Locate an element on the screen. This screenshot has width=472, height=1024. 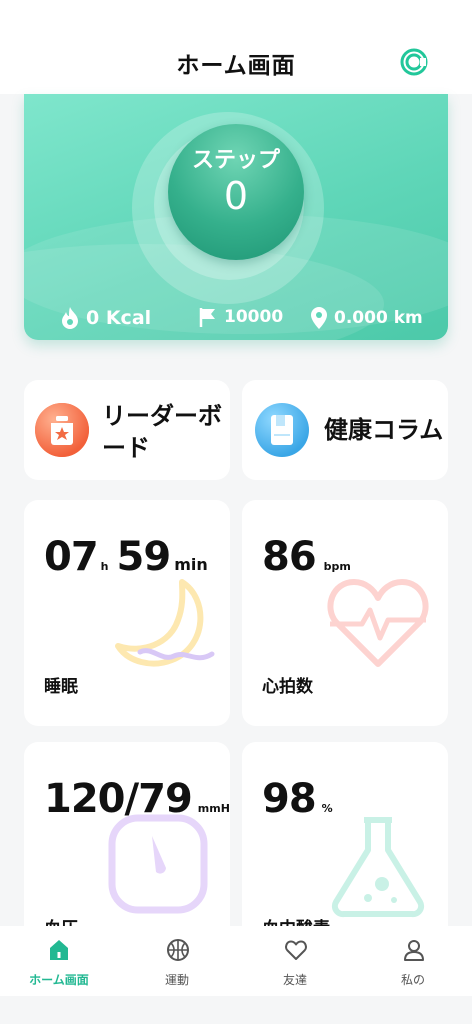
sleep-minutes-unit: min is located at coordinates (191, 564).